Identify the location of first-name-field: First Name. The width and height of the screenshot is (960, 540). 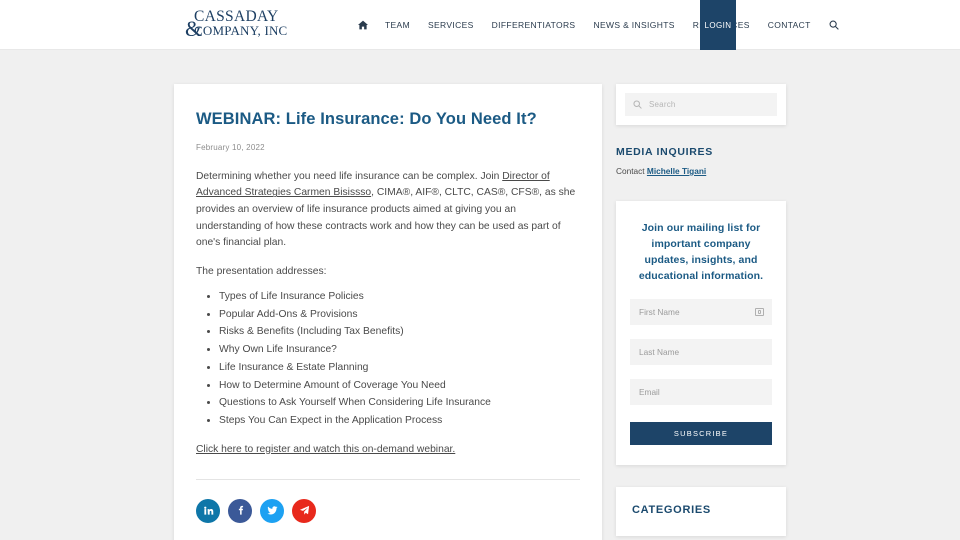
(701, 311).